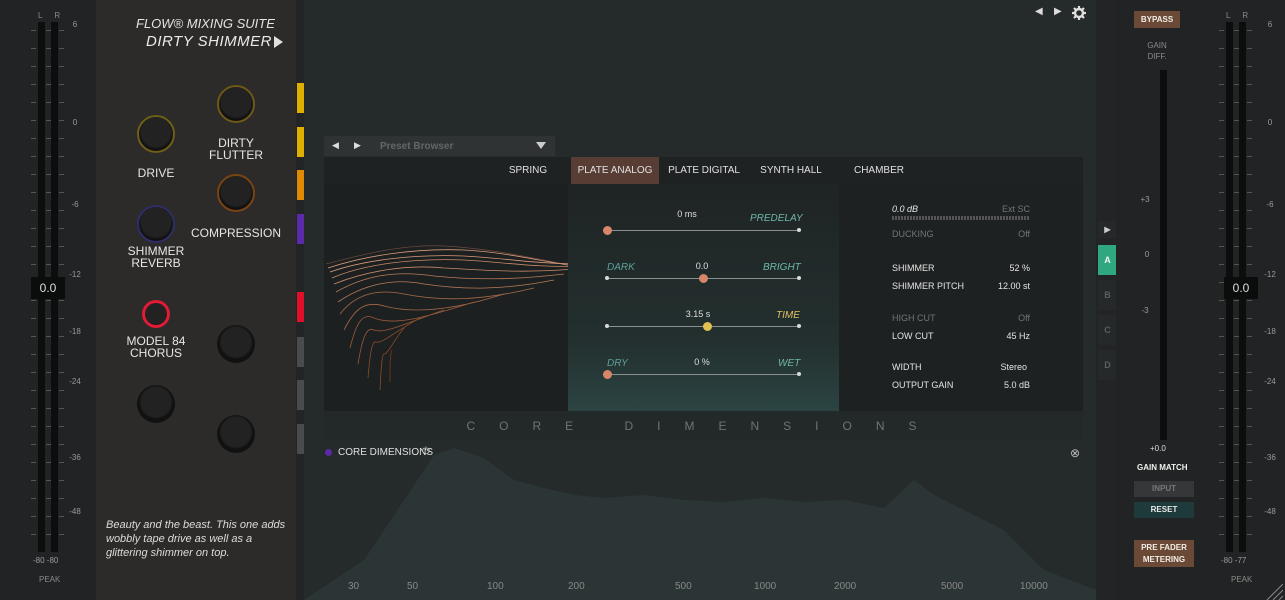  What do you see at coordinates (528, 170) in the screenshot?
I see `tab-spring: SPRING` at bounding box center [528, 170].